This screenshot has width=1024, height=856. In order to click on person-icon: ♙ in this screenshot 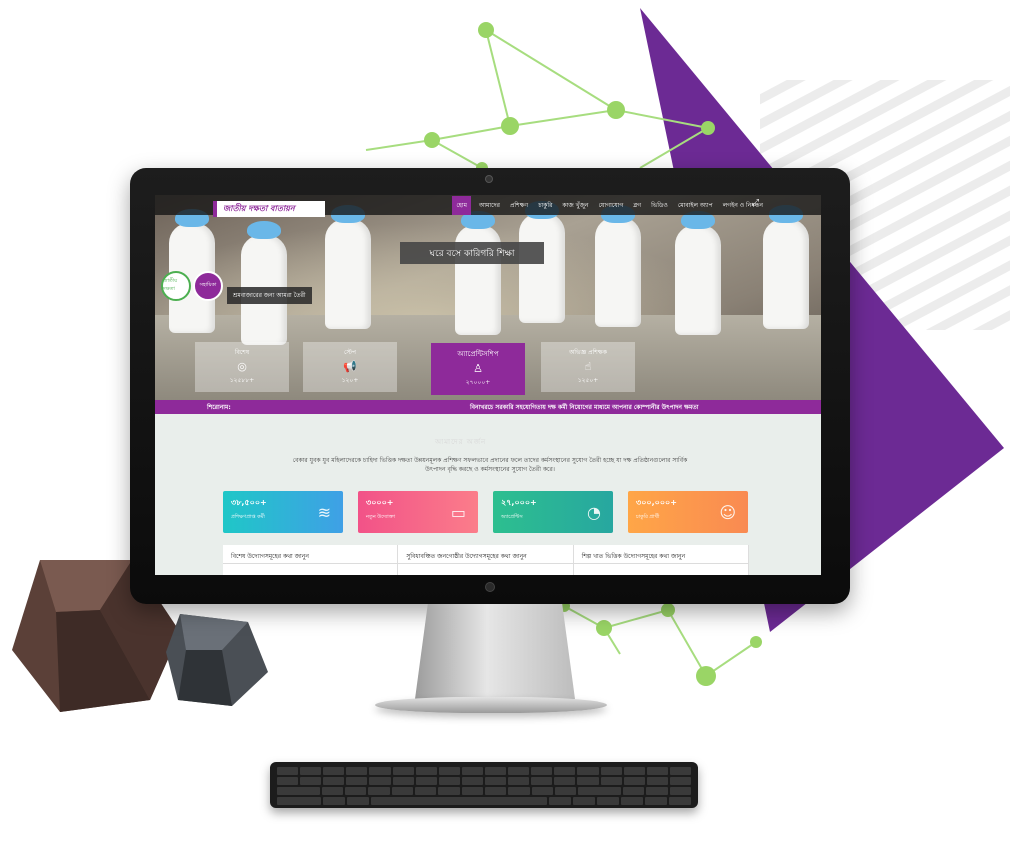, I will do `click(478, 368)`.